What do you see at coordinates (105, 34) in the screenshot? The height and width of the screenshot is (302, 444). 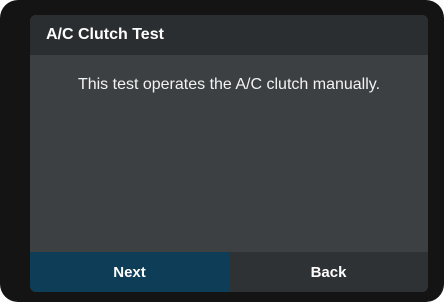 I see `dialog-title: A/C Clutch Test` at bounding box center [105, 34].